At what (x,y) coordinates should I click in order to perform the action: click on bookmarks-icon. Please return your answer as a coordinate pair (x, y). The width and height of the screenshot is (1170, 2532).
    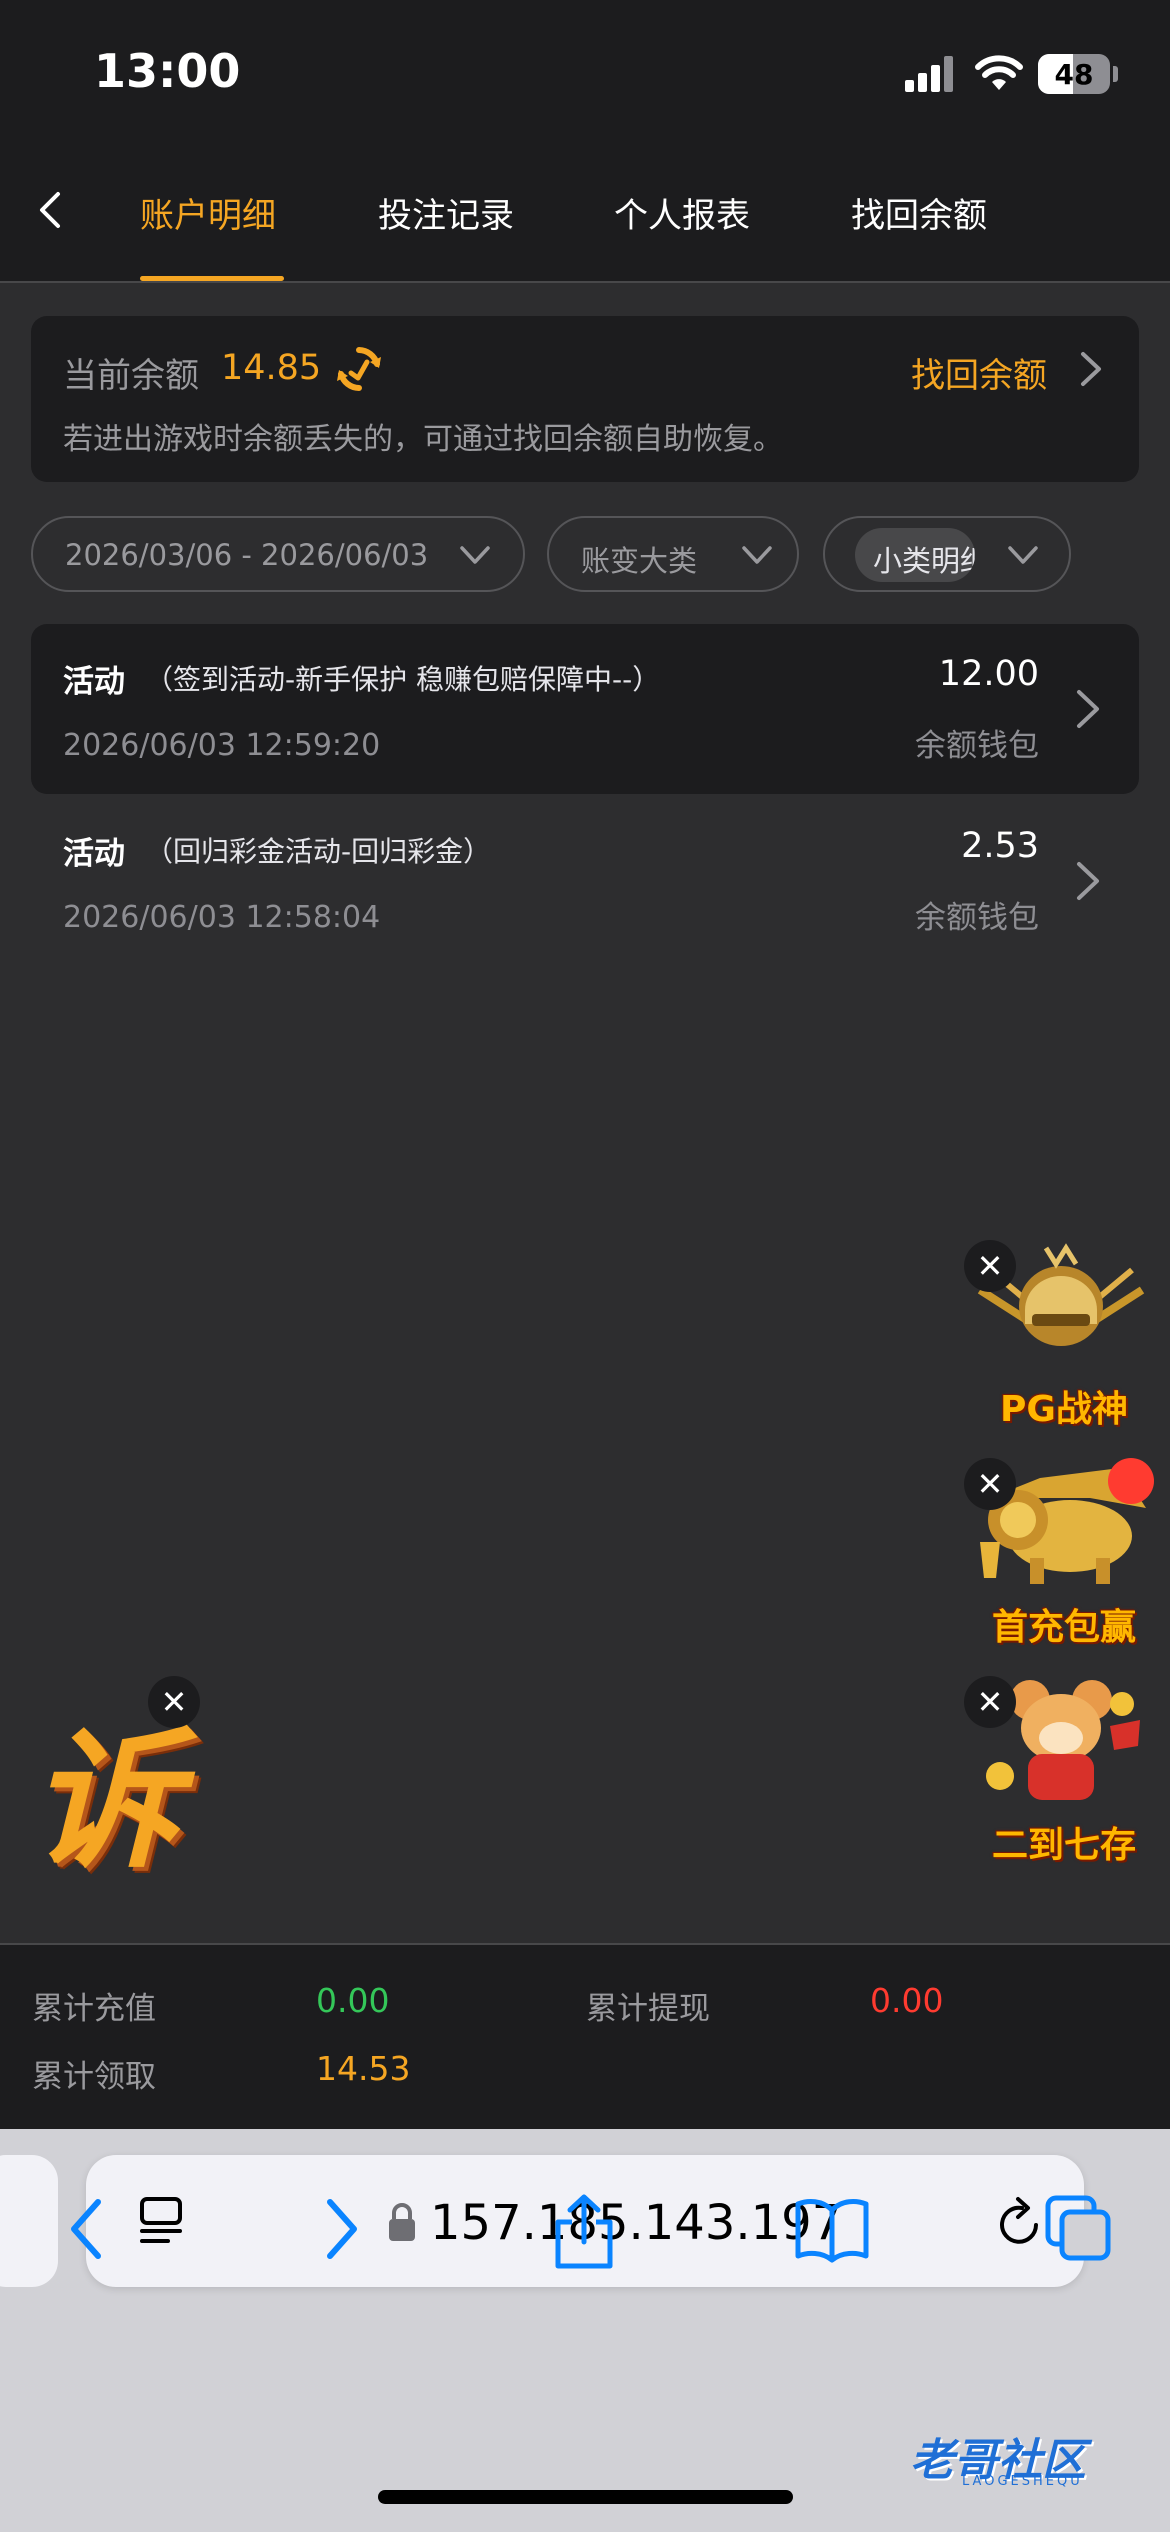
    Looking at the image, I should click on (832, 2229).